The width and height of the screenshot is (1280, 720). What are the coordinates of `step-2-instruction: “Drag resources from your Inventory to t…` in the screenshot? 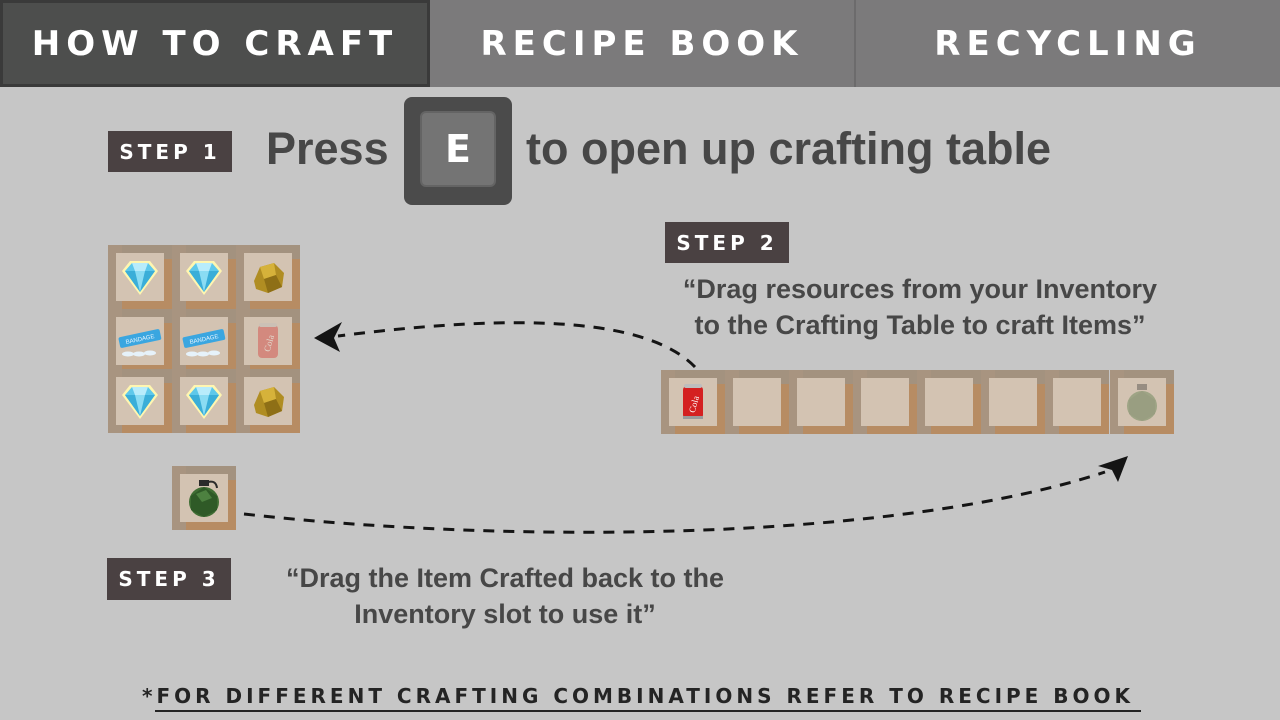 It's located at (920, 307).